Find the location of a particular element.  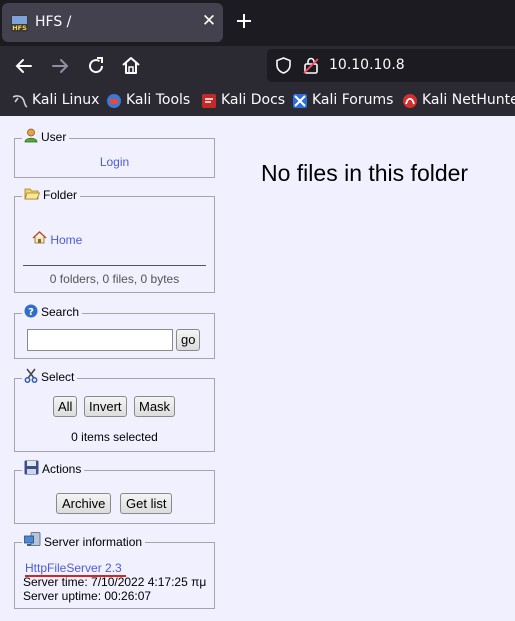

scissors-icon is located at coordinates (31, 375).